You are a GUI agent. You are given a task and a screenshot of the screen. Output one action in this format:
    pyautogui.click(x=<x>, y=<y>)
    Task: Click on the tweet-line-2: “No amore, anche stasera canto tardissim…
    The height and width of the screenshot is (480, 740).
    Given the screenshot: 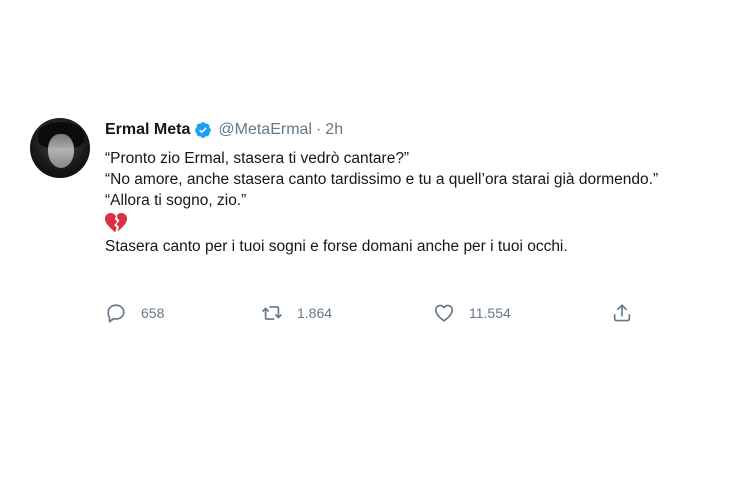 What is the action you would take?
    pyautogui.click(x=382, y=179)
    